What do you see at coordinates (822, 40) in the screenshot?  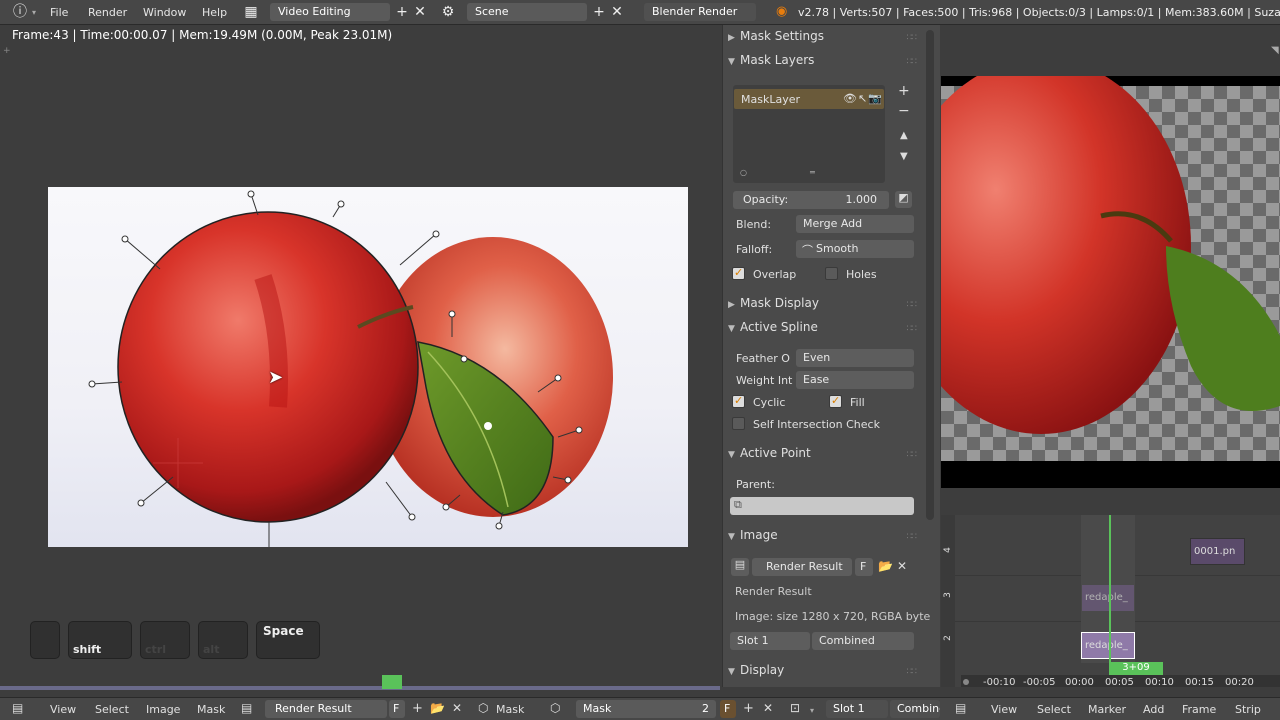 I see `section-mask-settings: ▶ Mask Settings ∷∷` at bounding box center [822, 40].